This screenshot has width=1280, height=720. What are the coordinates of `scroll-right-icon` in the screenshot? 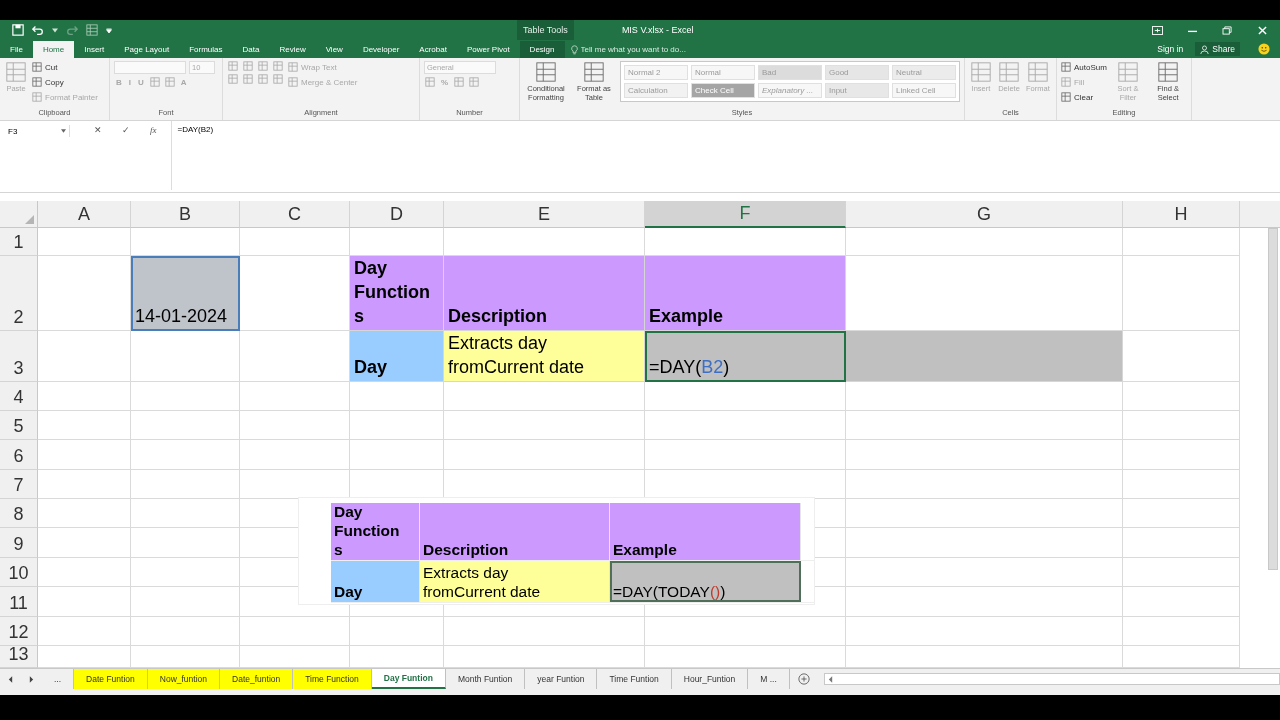 It's located at (31, 679).